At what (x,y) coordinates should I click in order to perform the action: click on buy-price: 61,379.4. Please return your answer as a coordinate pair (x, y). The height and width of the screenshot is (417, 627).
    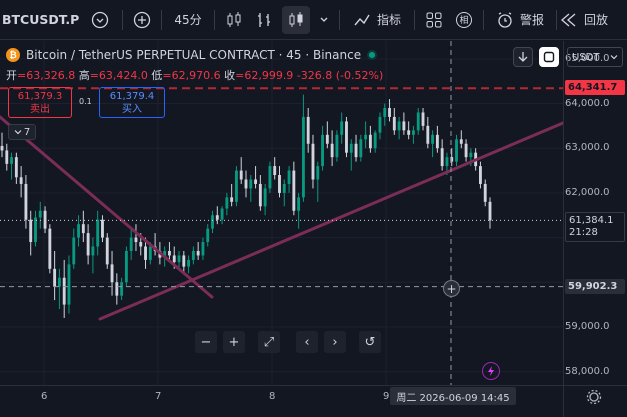
    Looking at the image, I should click on (132, 96).